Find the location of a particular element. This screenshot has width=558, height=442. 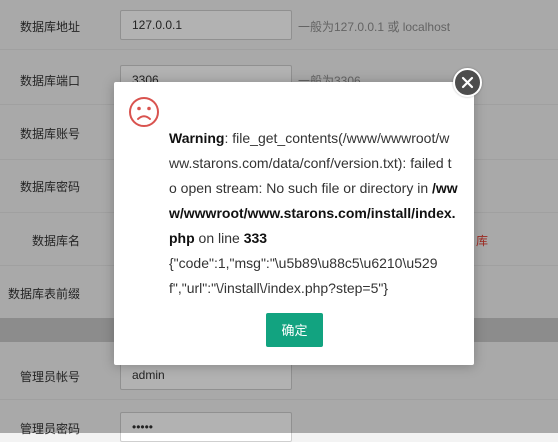

on-line-text: on line is located at coordinates (219, 238).